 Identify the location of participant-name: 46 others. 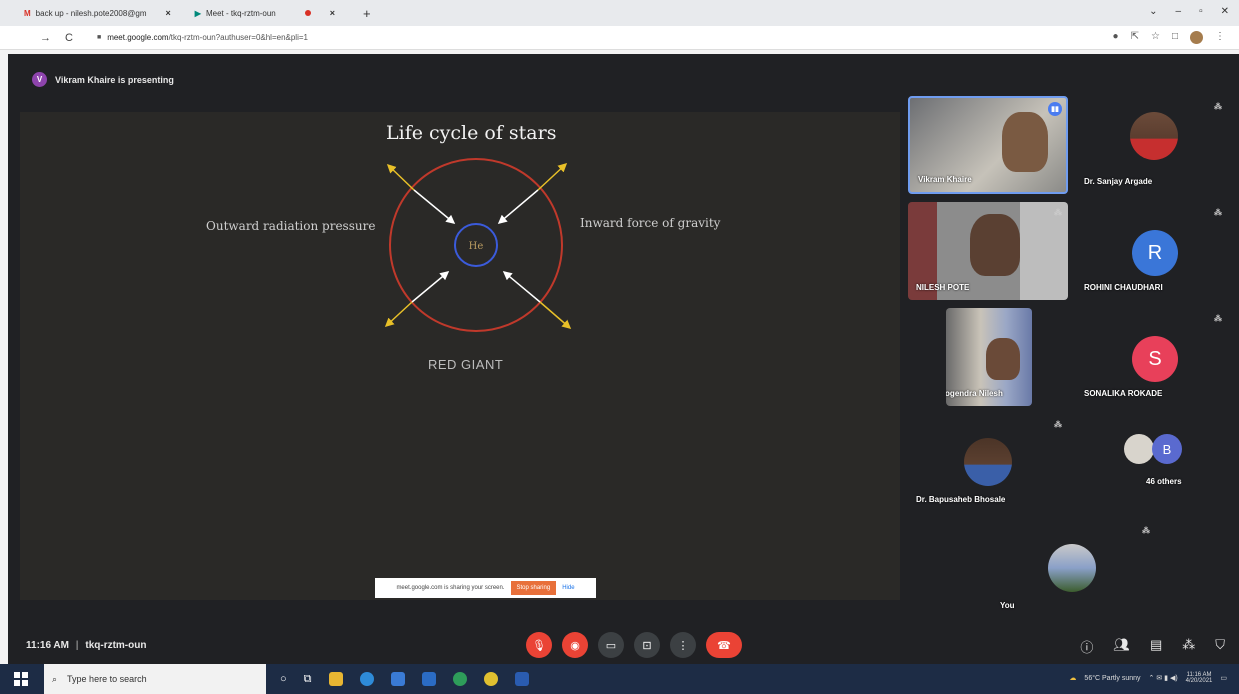
(1164, 481).